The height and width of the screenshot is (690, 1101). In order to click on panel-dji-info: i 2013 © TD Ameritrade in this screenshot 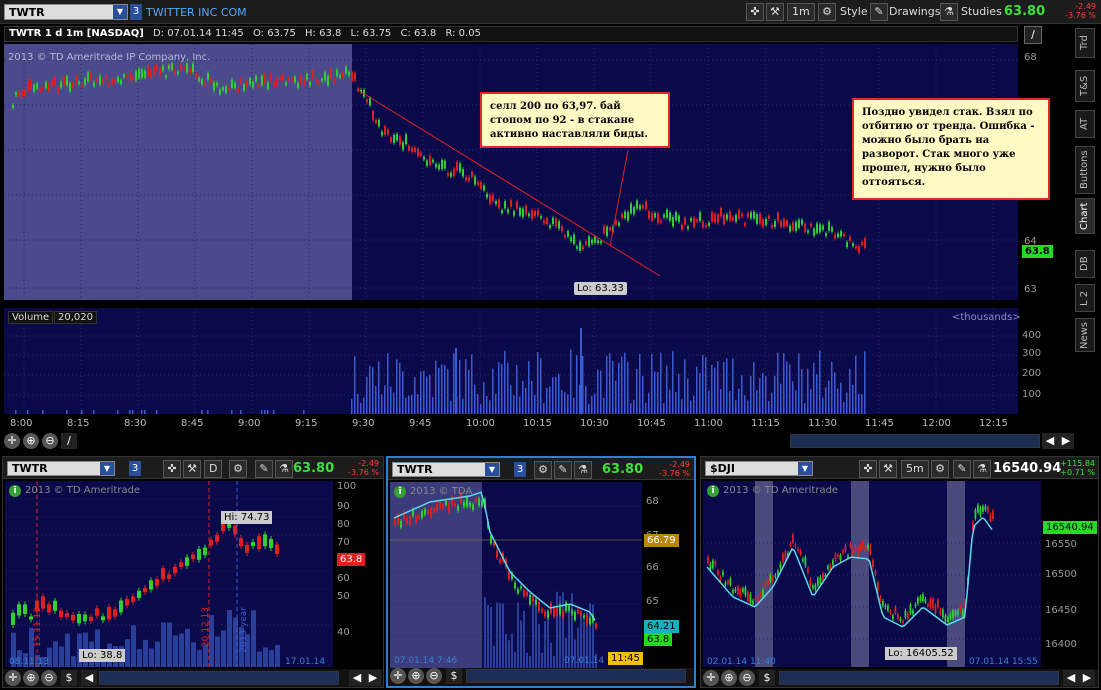, I will do `click(772, 491)`.